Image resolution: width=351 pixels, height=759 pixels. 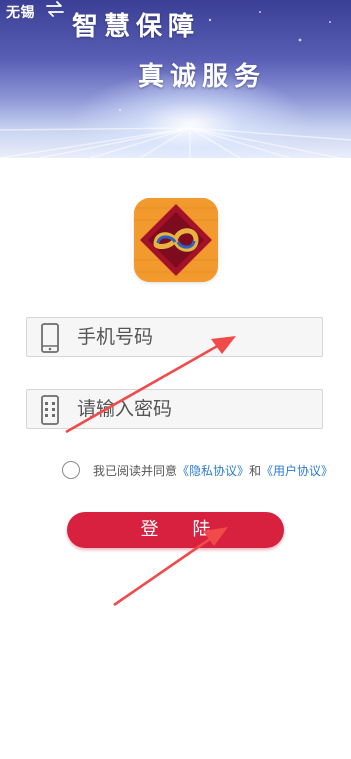 I want to click on slogan-line-2: 真诚服务, so click(x=202, y=77).